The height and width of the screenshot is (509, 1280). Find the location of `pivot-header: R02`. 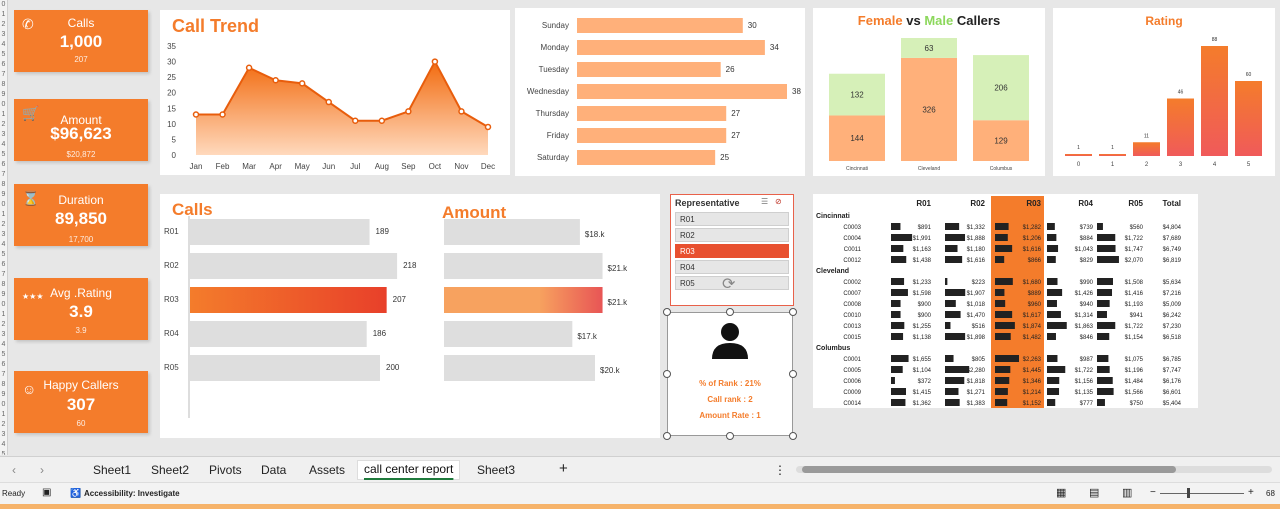

pivot-header: R02 is located at coordinates (977, 203).